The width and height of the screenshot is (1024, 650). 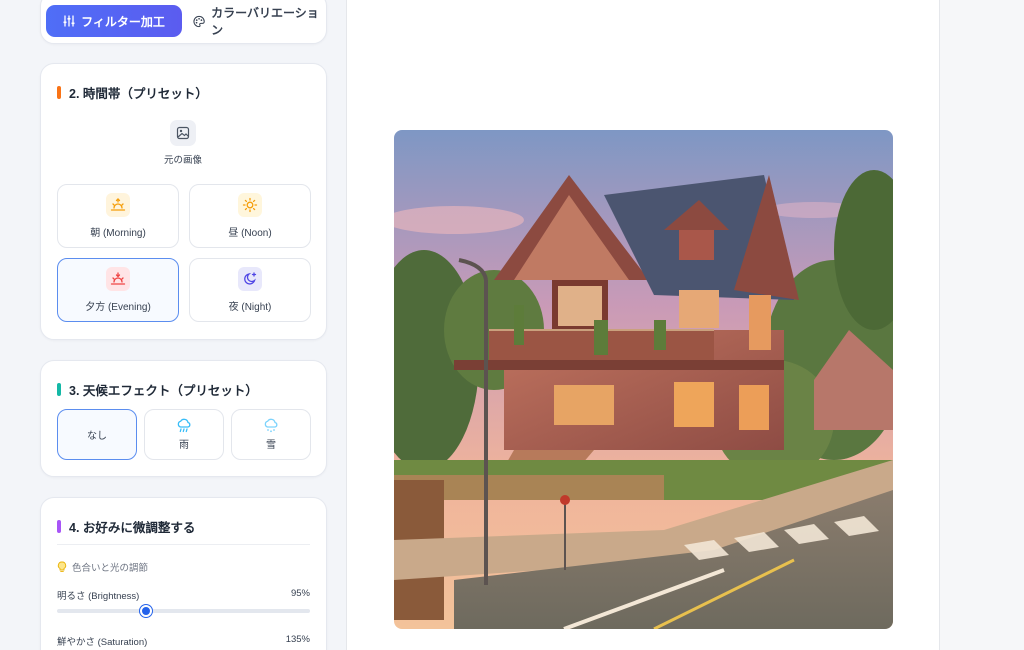 I want to click on preset-morning: 朝 (Morning), so click(x=118, y=216).